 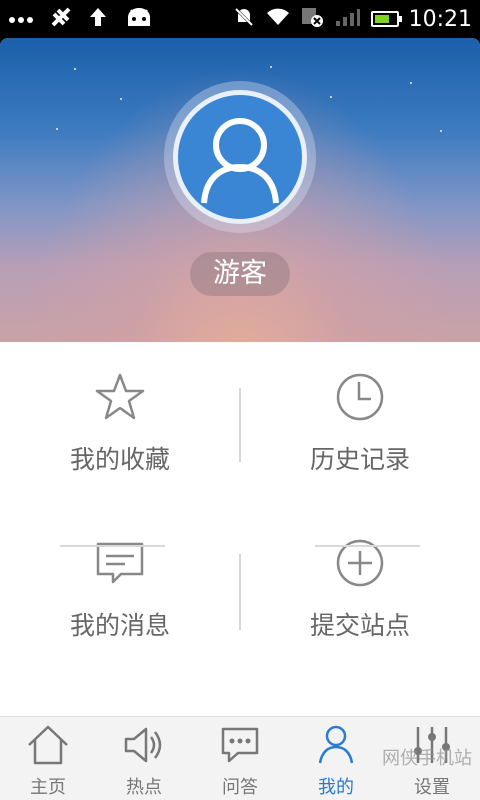 I want to click on signal-icon, so click(x=348, y=19).